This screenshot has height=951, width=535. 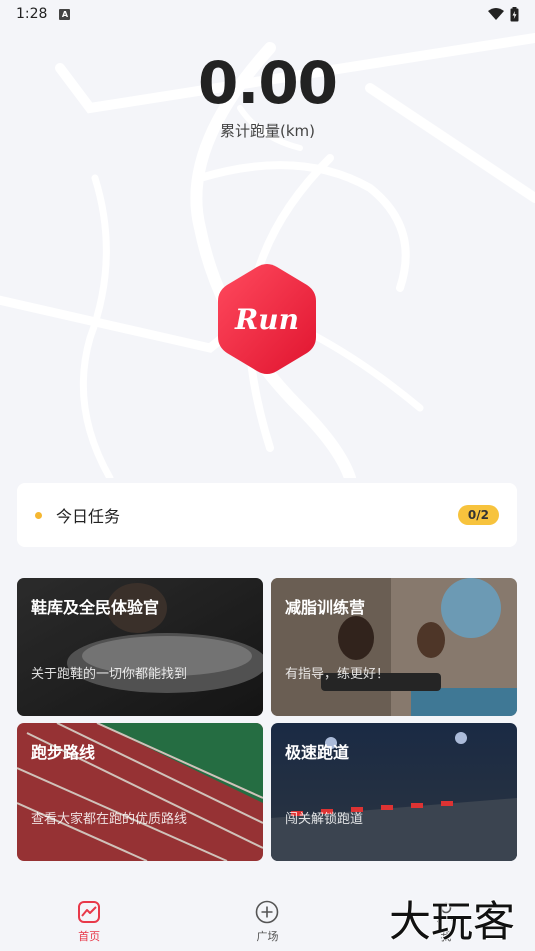 I want to click on tile-title: 极速跑道, so click(x=317, y=752).